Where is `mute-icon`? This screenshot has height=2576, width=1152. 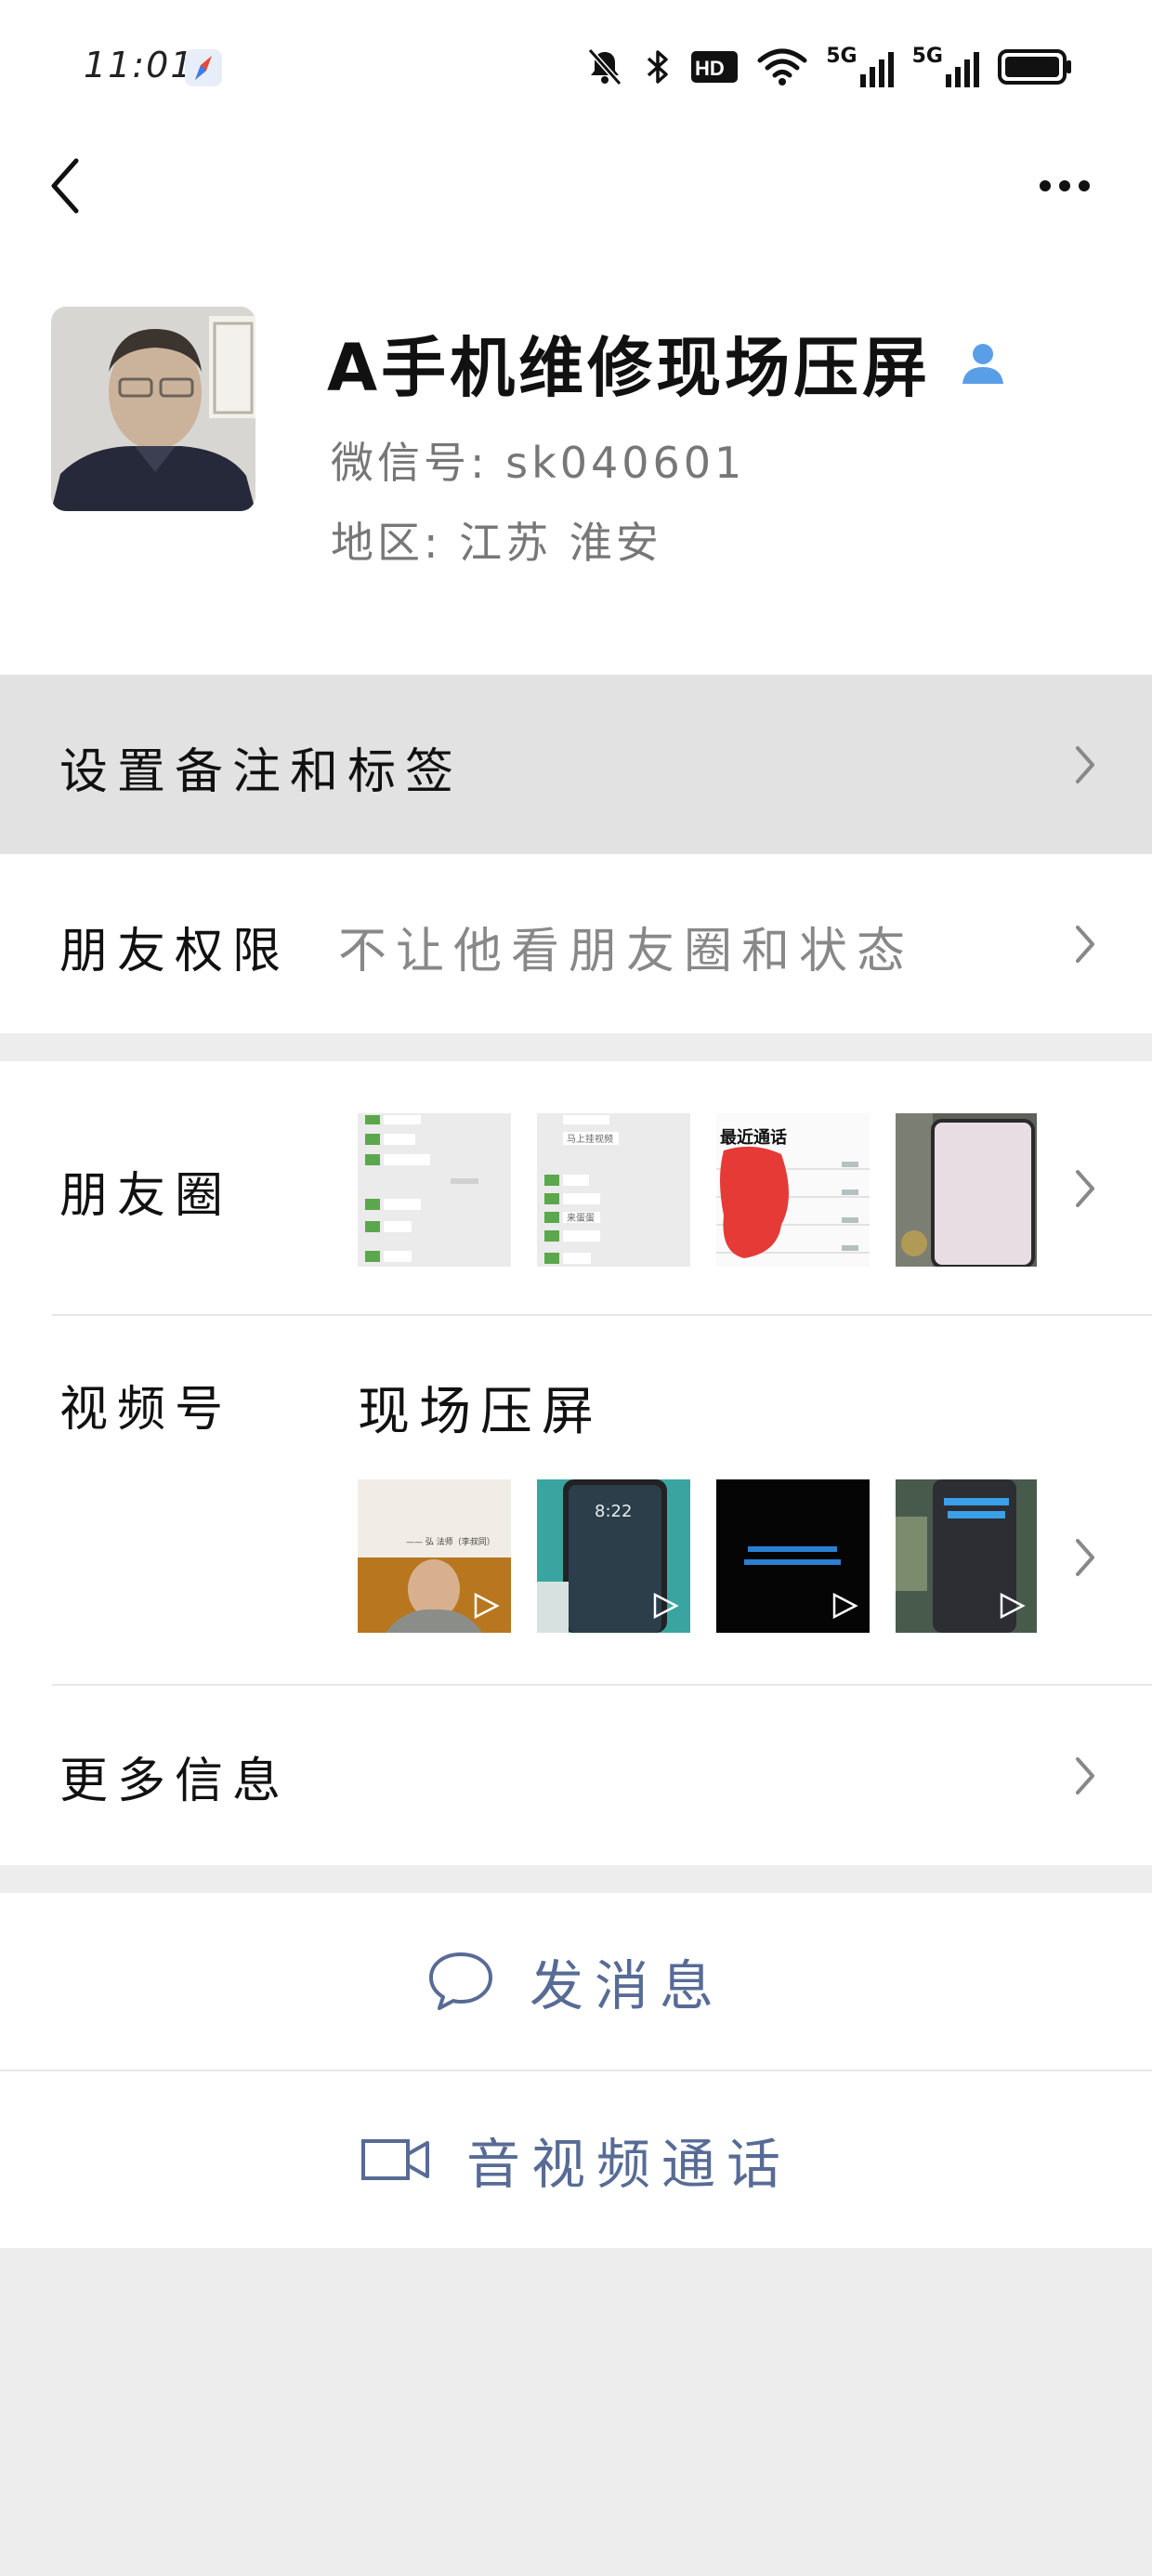 mute-icon is located at coordinates (605, 66).